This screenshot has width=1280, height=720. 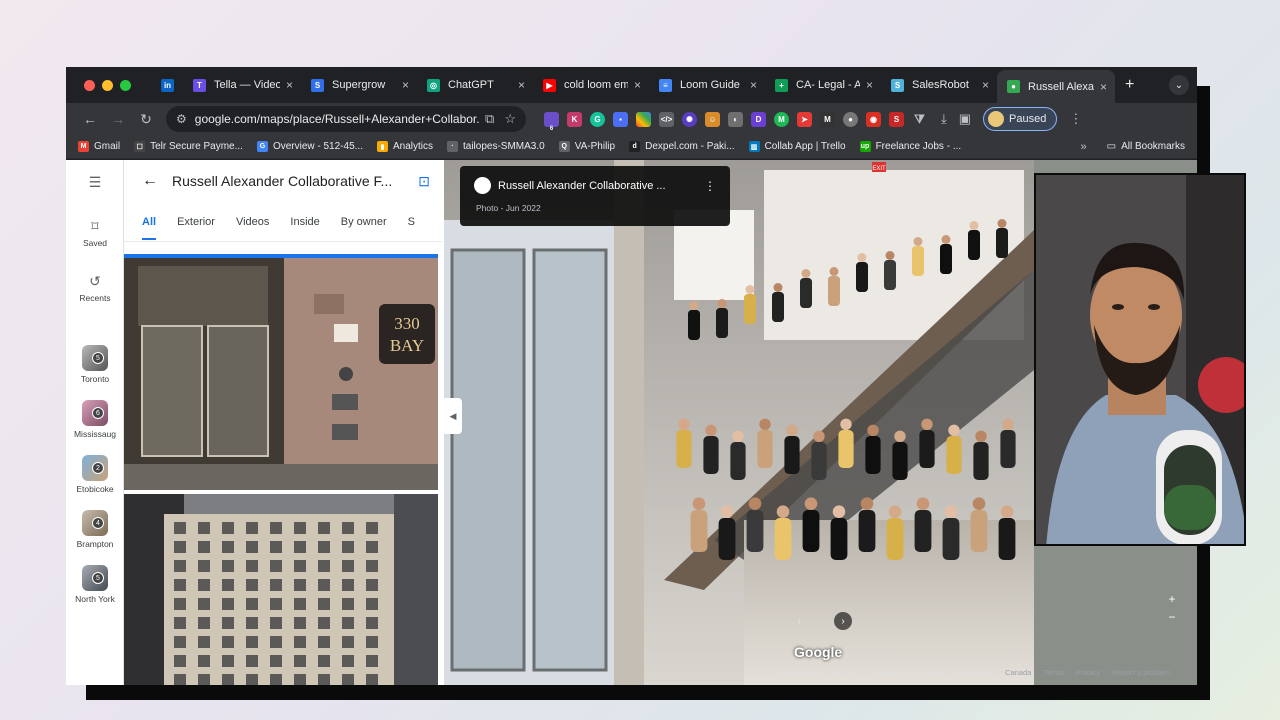 What do you see at coordinates (149, 228) in the screenshot?
I see `photo-tab-all: All` at bounding box center [149, 228].